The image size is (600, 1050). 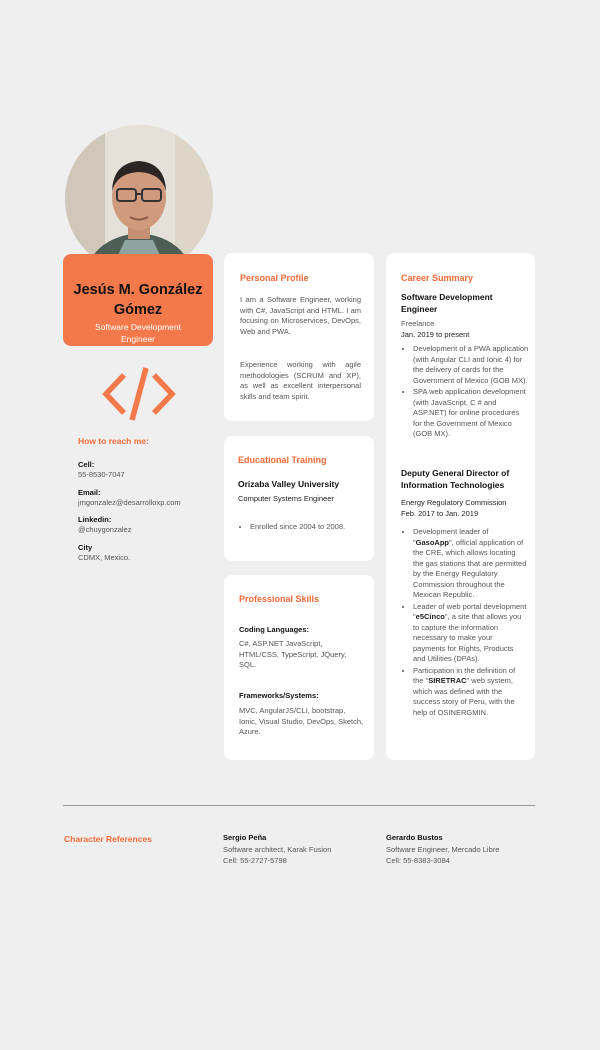 I want to click on reference-1-name: Sergio Peña, so click(x=245, y=837).